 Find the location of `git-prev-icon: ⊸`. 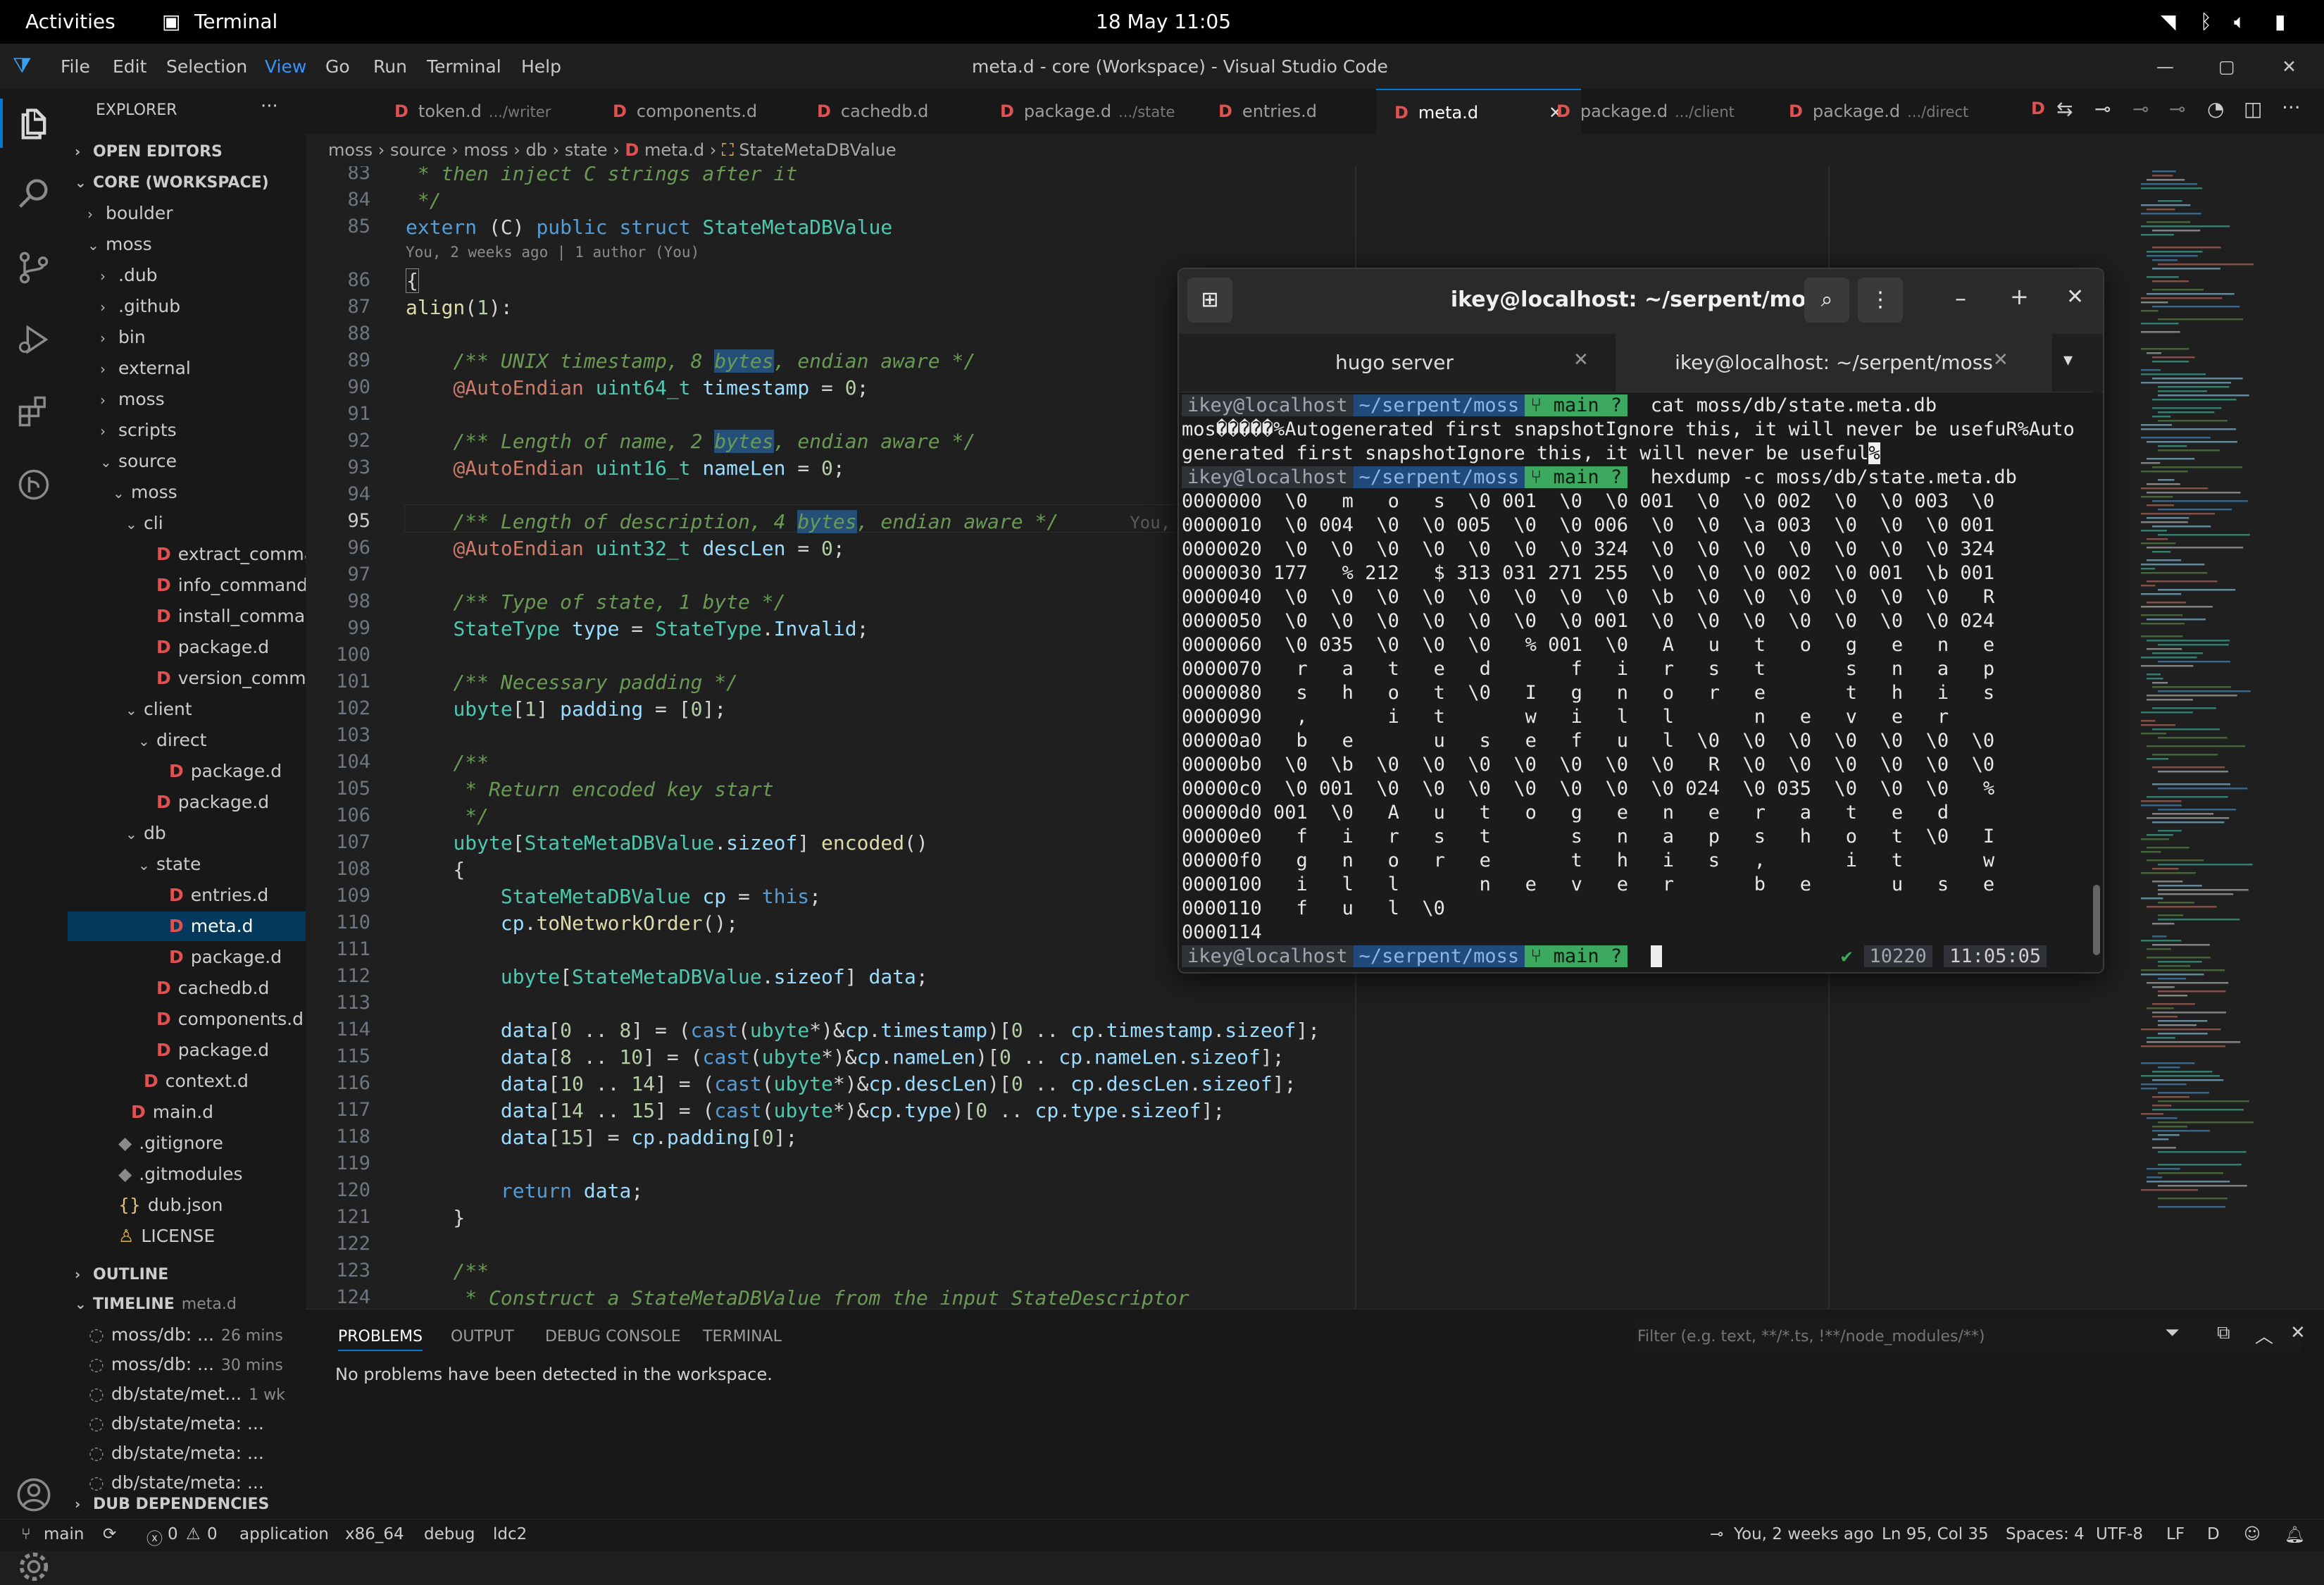

git-prev-icon: ⊸ is located at coordinates (2140, 108).